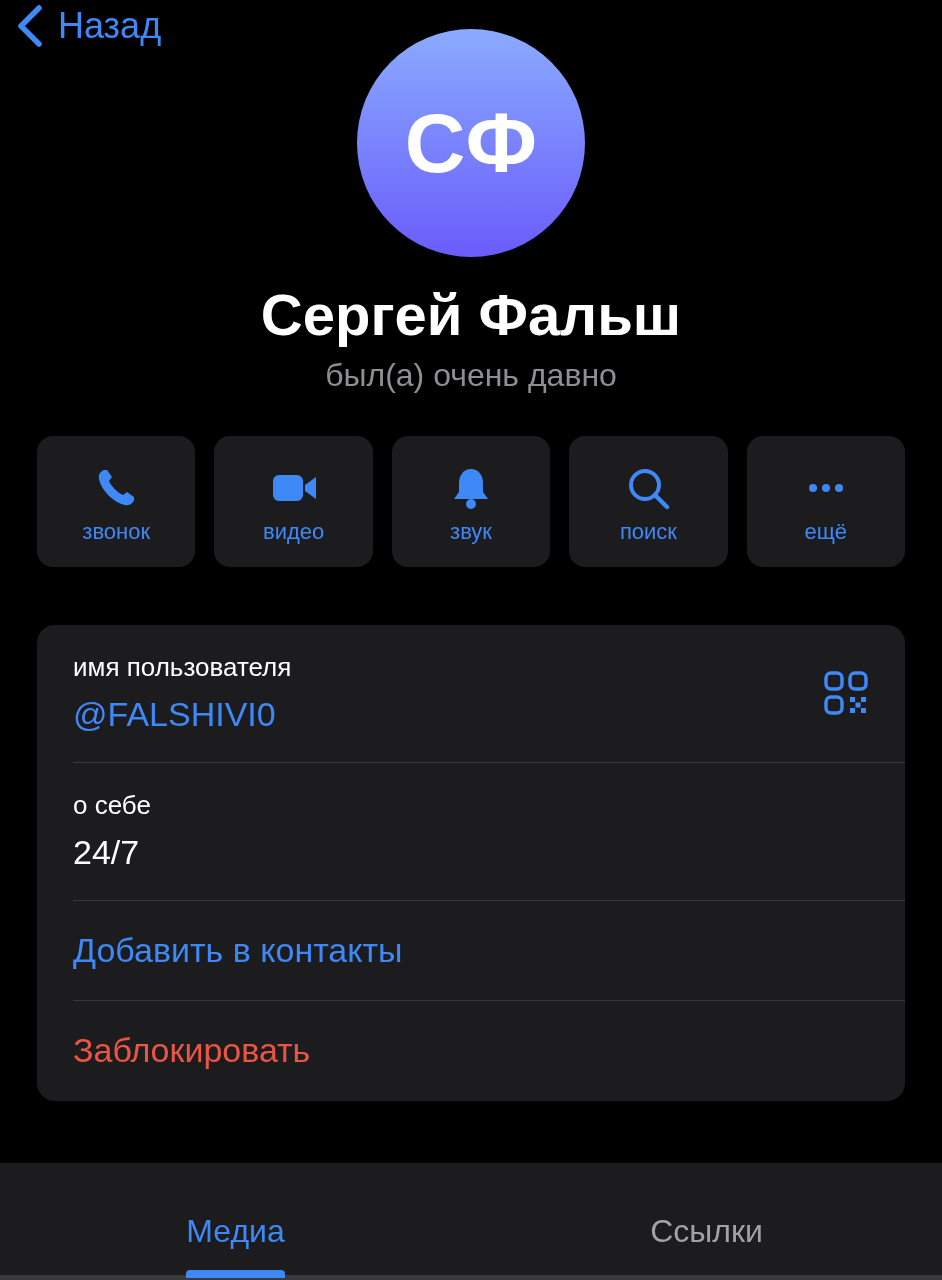  What do you see at coordinates (88, 26) in the screenshot?
I see `back-button: Назад` at bounding box center [88, 26].